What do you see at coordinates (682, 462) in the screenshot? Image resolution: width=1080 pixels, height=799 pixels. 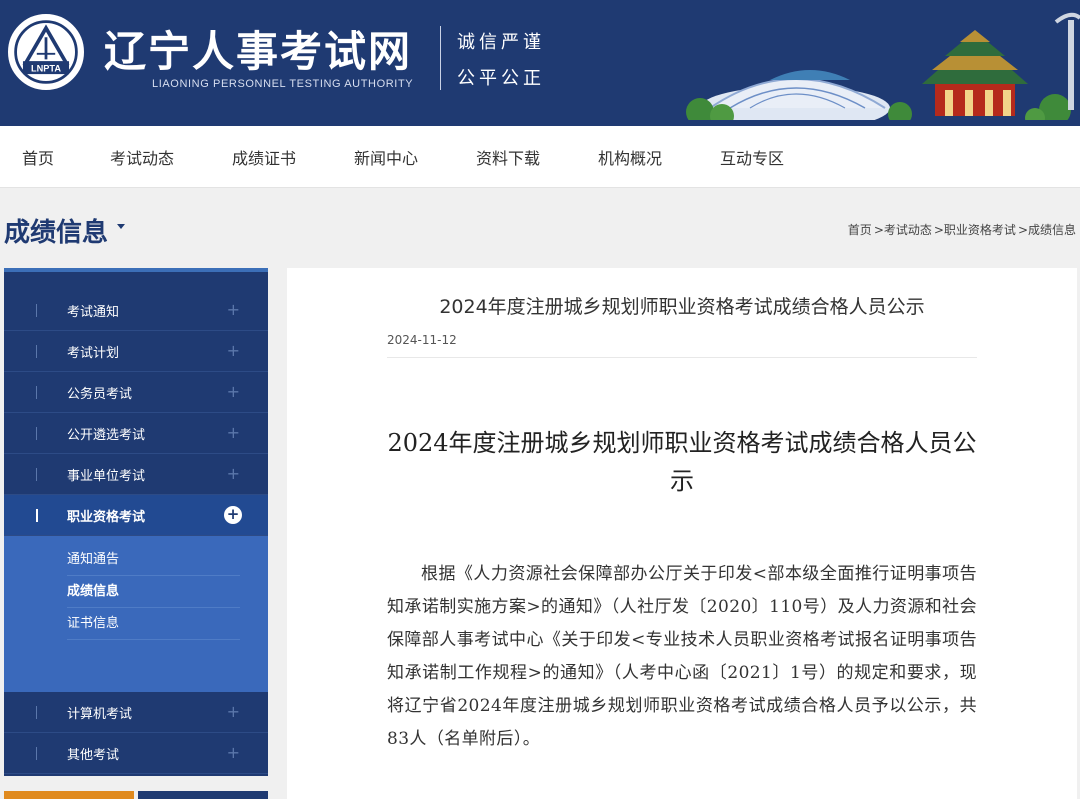 I see `document-title: 2024年度注册城乡规划师职业资格考试成绩合格人员公示` at bounding box center [682, 462].